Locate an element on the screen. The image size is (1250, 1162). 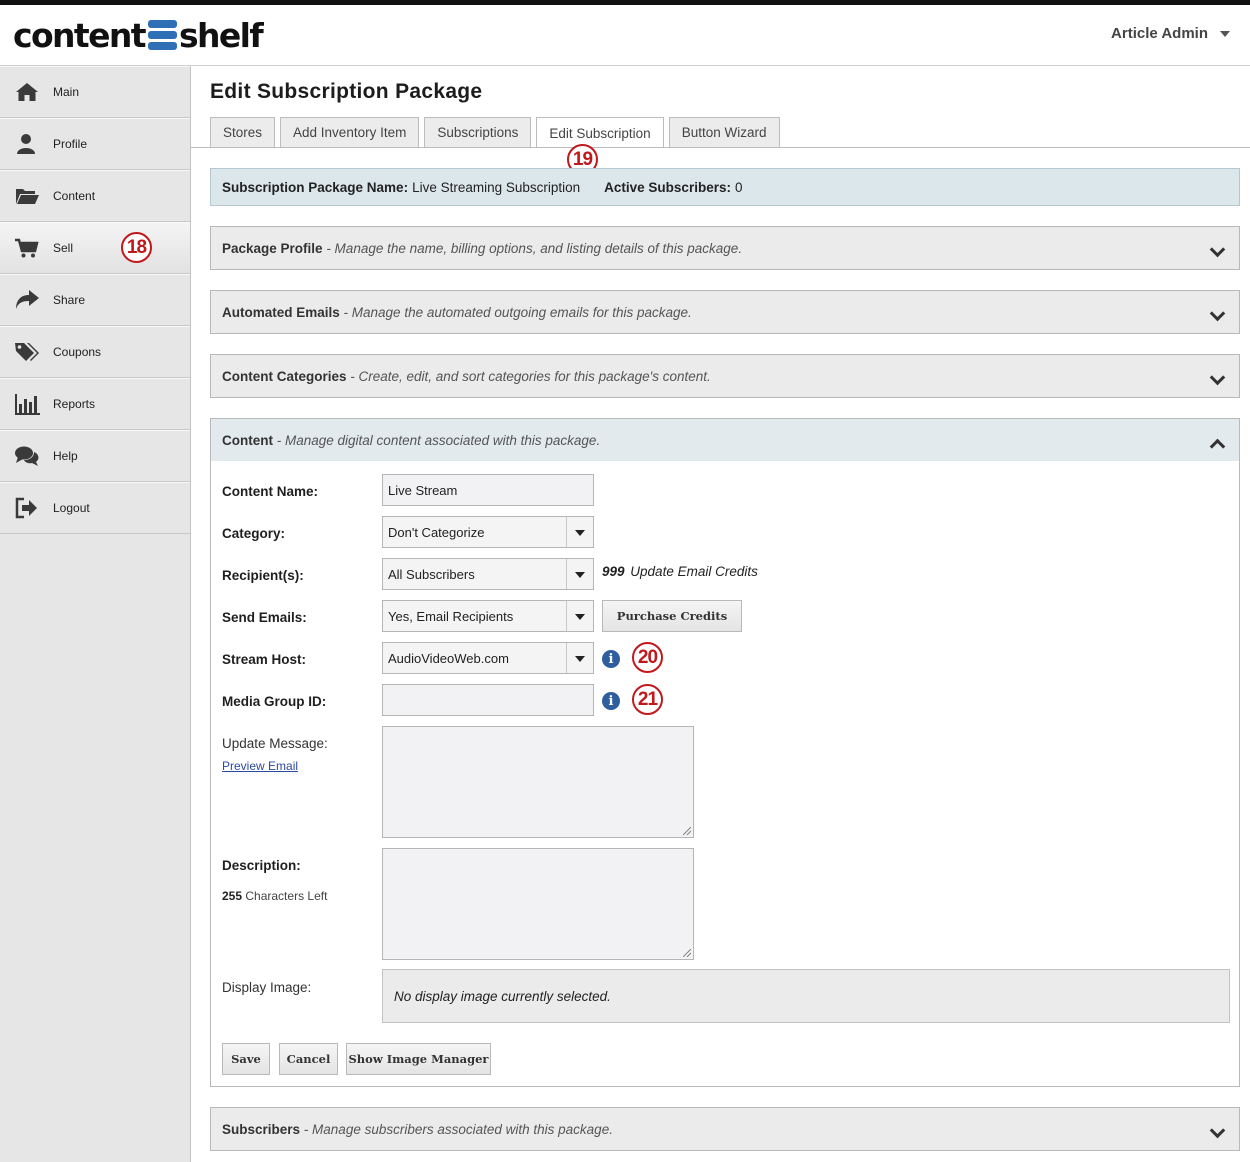
chevron-up-icon is located at coordinates (1217, 446).